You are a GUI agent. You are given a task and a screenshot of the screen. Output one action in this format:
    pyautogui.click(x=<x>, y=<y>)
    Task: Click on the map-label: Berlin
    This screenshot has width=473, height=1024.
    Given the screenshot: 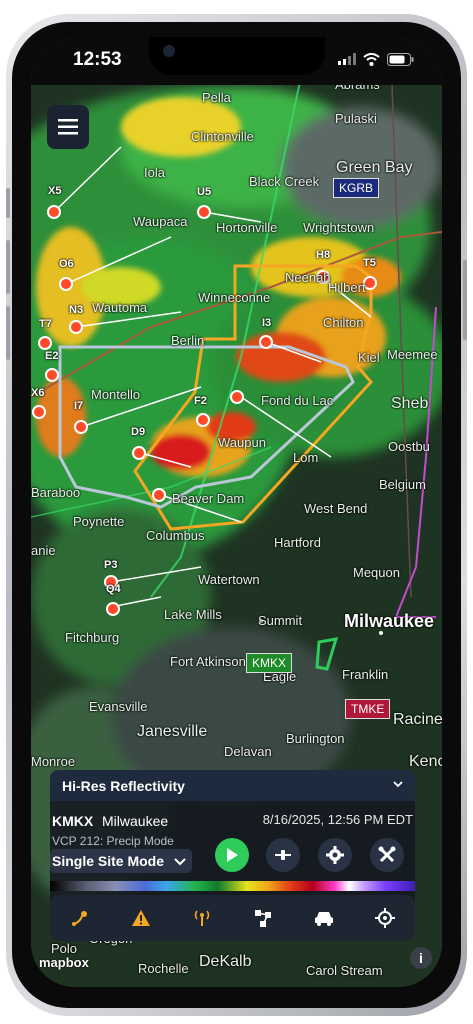 What is the action you would take?
    pyautogui.click(x=188, y=340)
    